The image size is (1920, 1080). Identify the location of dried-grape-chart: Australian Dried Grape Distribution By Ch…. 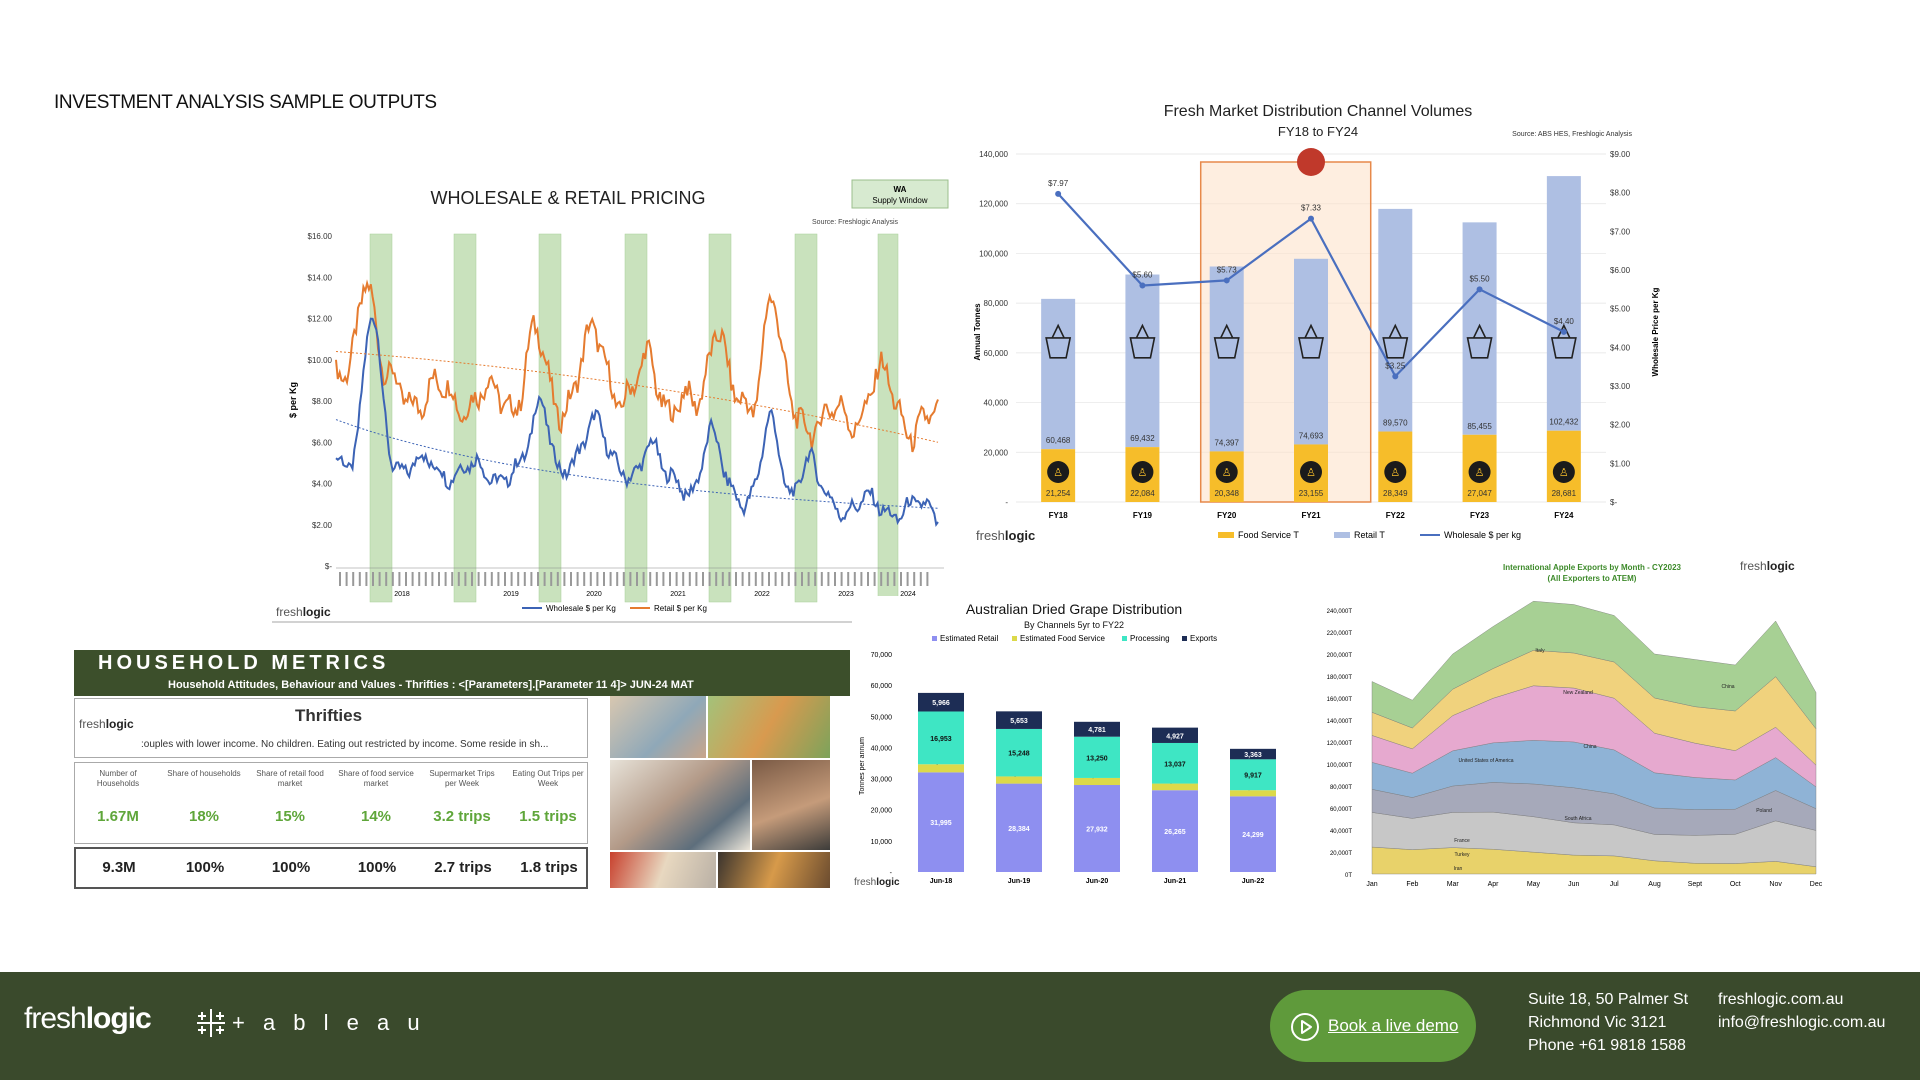
(1075, 744).